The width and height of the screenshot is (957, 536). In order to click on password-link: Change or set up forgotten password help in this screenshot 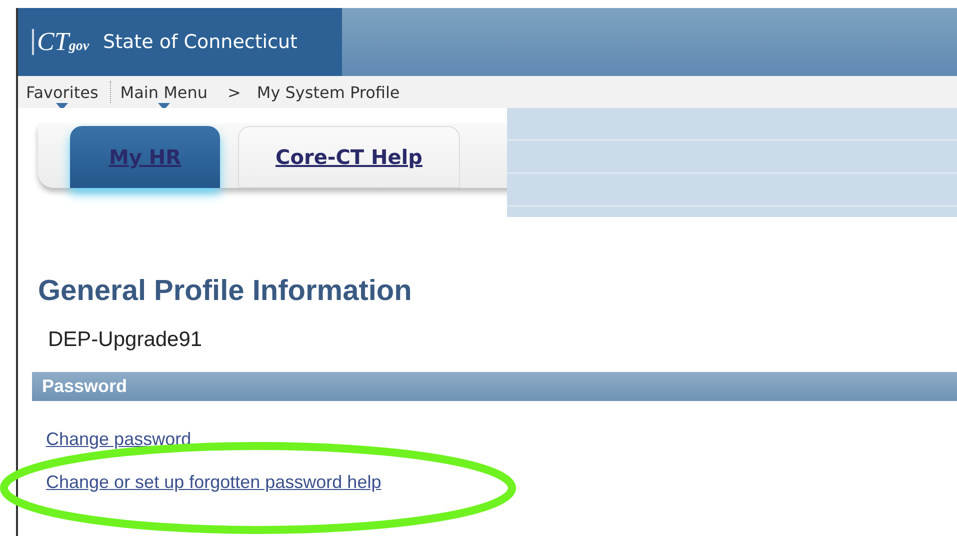, I will do `click(214, 482)`.